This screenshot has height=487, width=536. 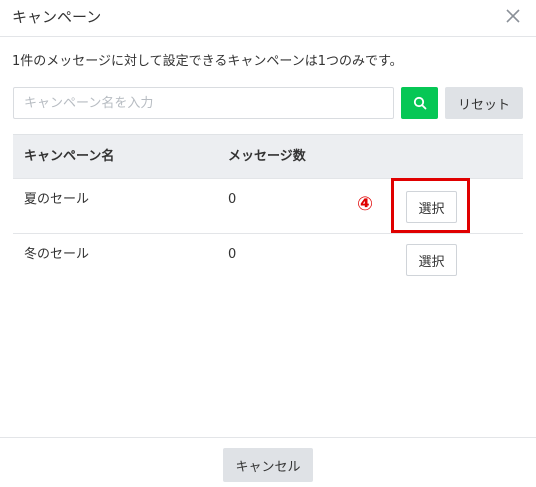 What do you see at coordinates (365, 204) in the screenshot?
I see `annotation-step-number: ④` at bounding box center [365, 204].